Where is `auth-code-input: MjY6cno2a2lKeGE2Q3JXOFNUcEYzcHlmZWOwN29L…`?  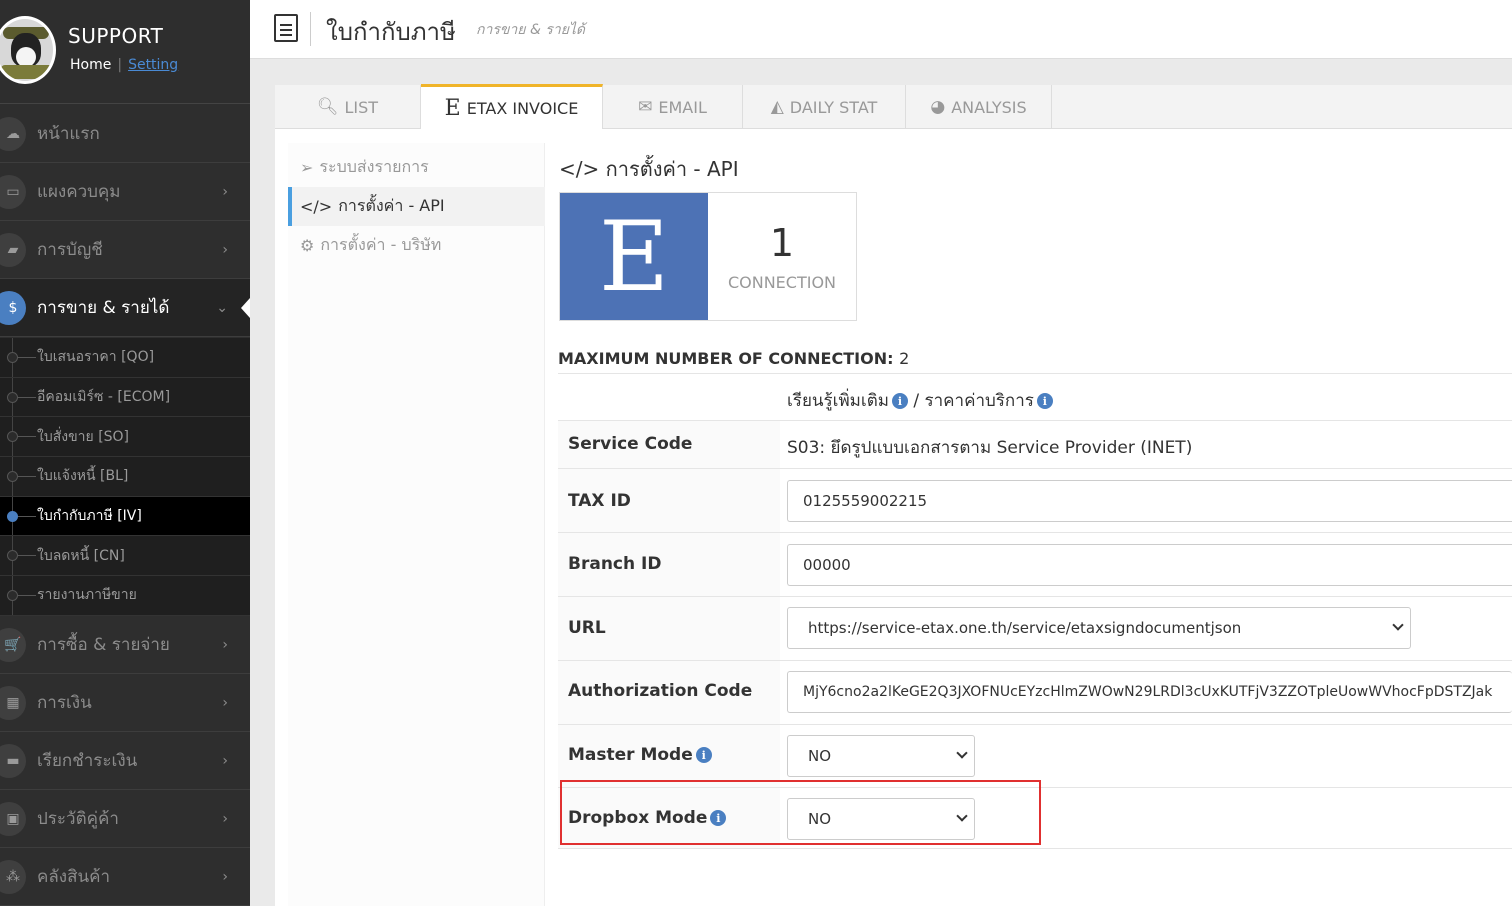
auth-code-input: MjY6cno2a2lKeGE2Q3JXOFNUcEYzcHlmZWOwN29L… is located at coordinates (1149, 692).